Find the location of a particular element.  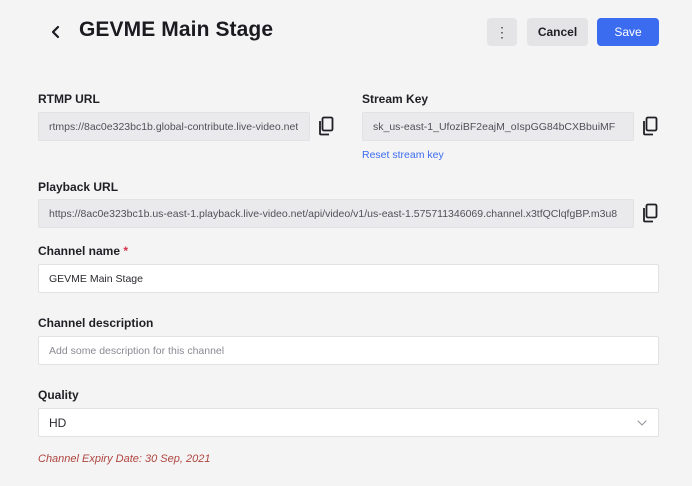

channel-name-label: Channel name * is located at coordinates (83, 251).